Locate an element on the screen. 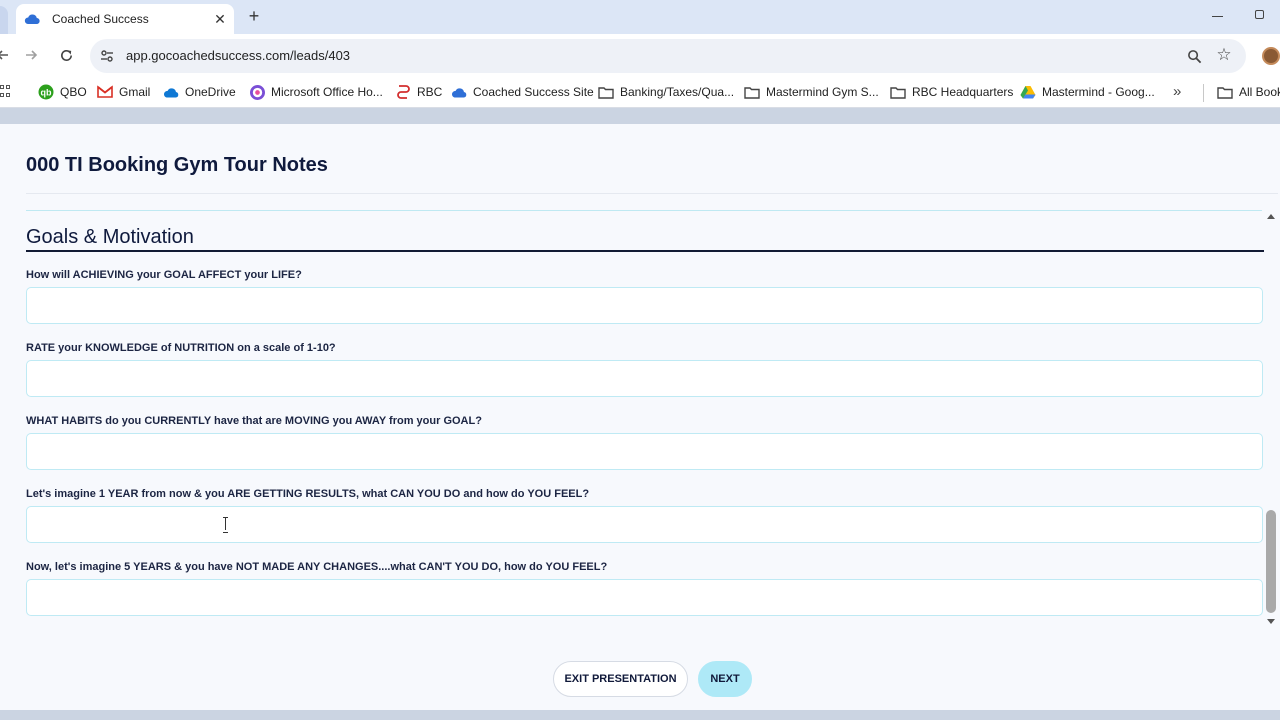 This screenshot has height=720, width=1280. rbc-icon is located at coordinates (403, 92).